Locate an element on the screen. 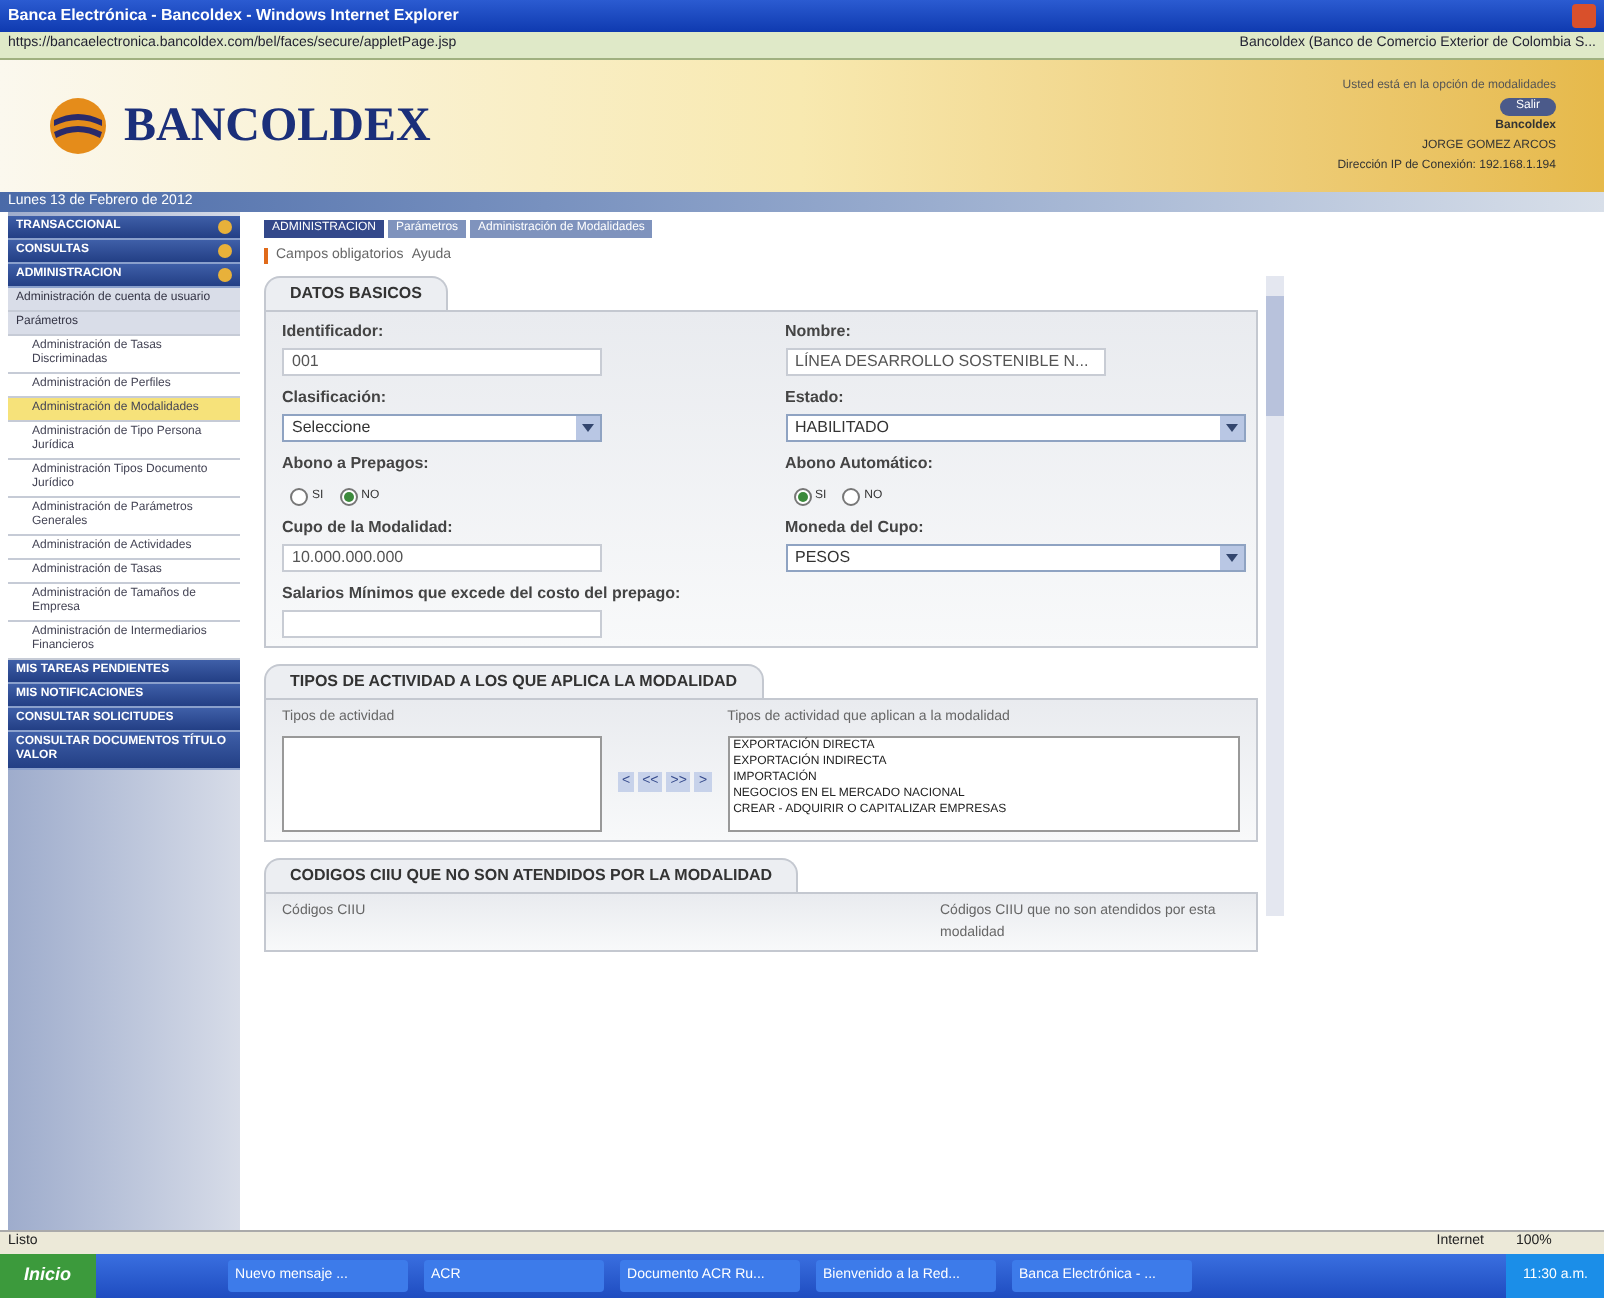 The width and height of the screenshot is (1604, 1298). dropdown: HABILITADO is located at coordinates (1015, 427).